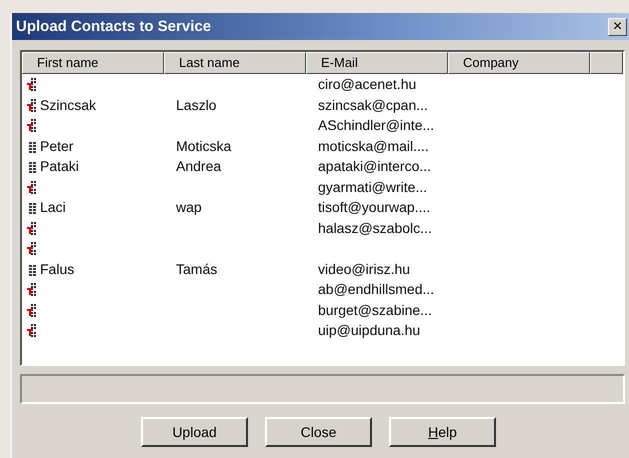  What do you see at coordinates (68, 104) in the screenshot?
I see `first-name-cell: Szincsak` at bounding box center [68, 104].